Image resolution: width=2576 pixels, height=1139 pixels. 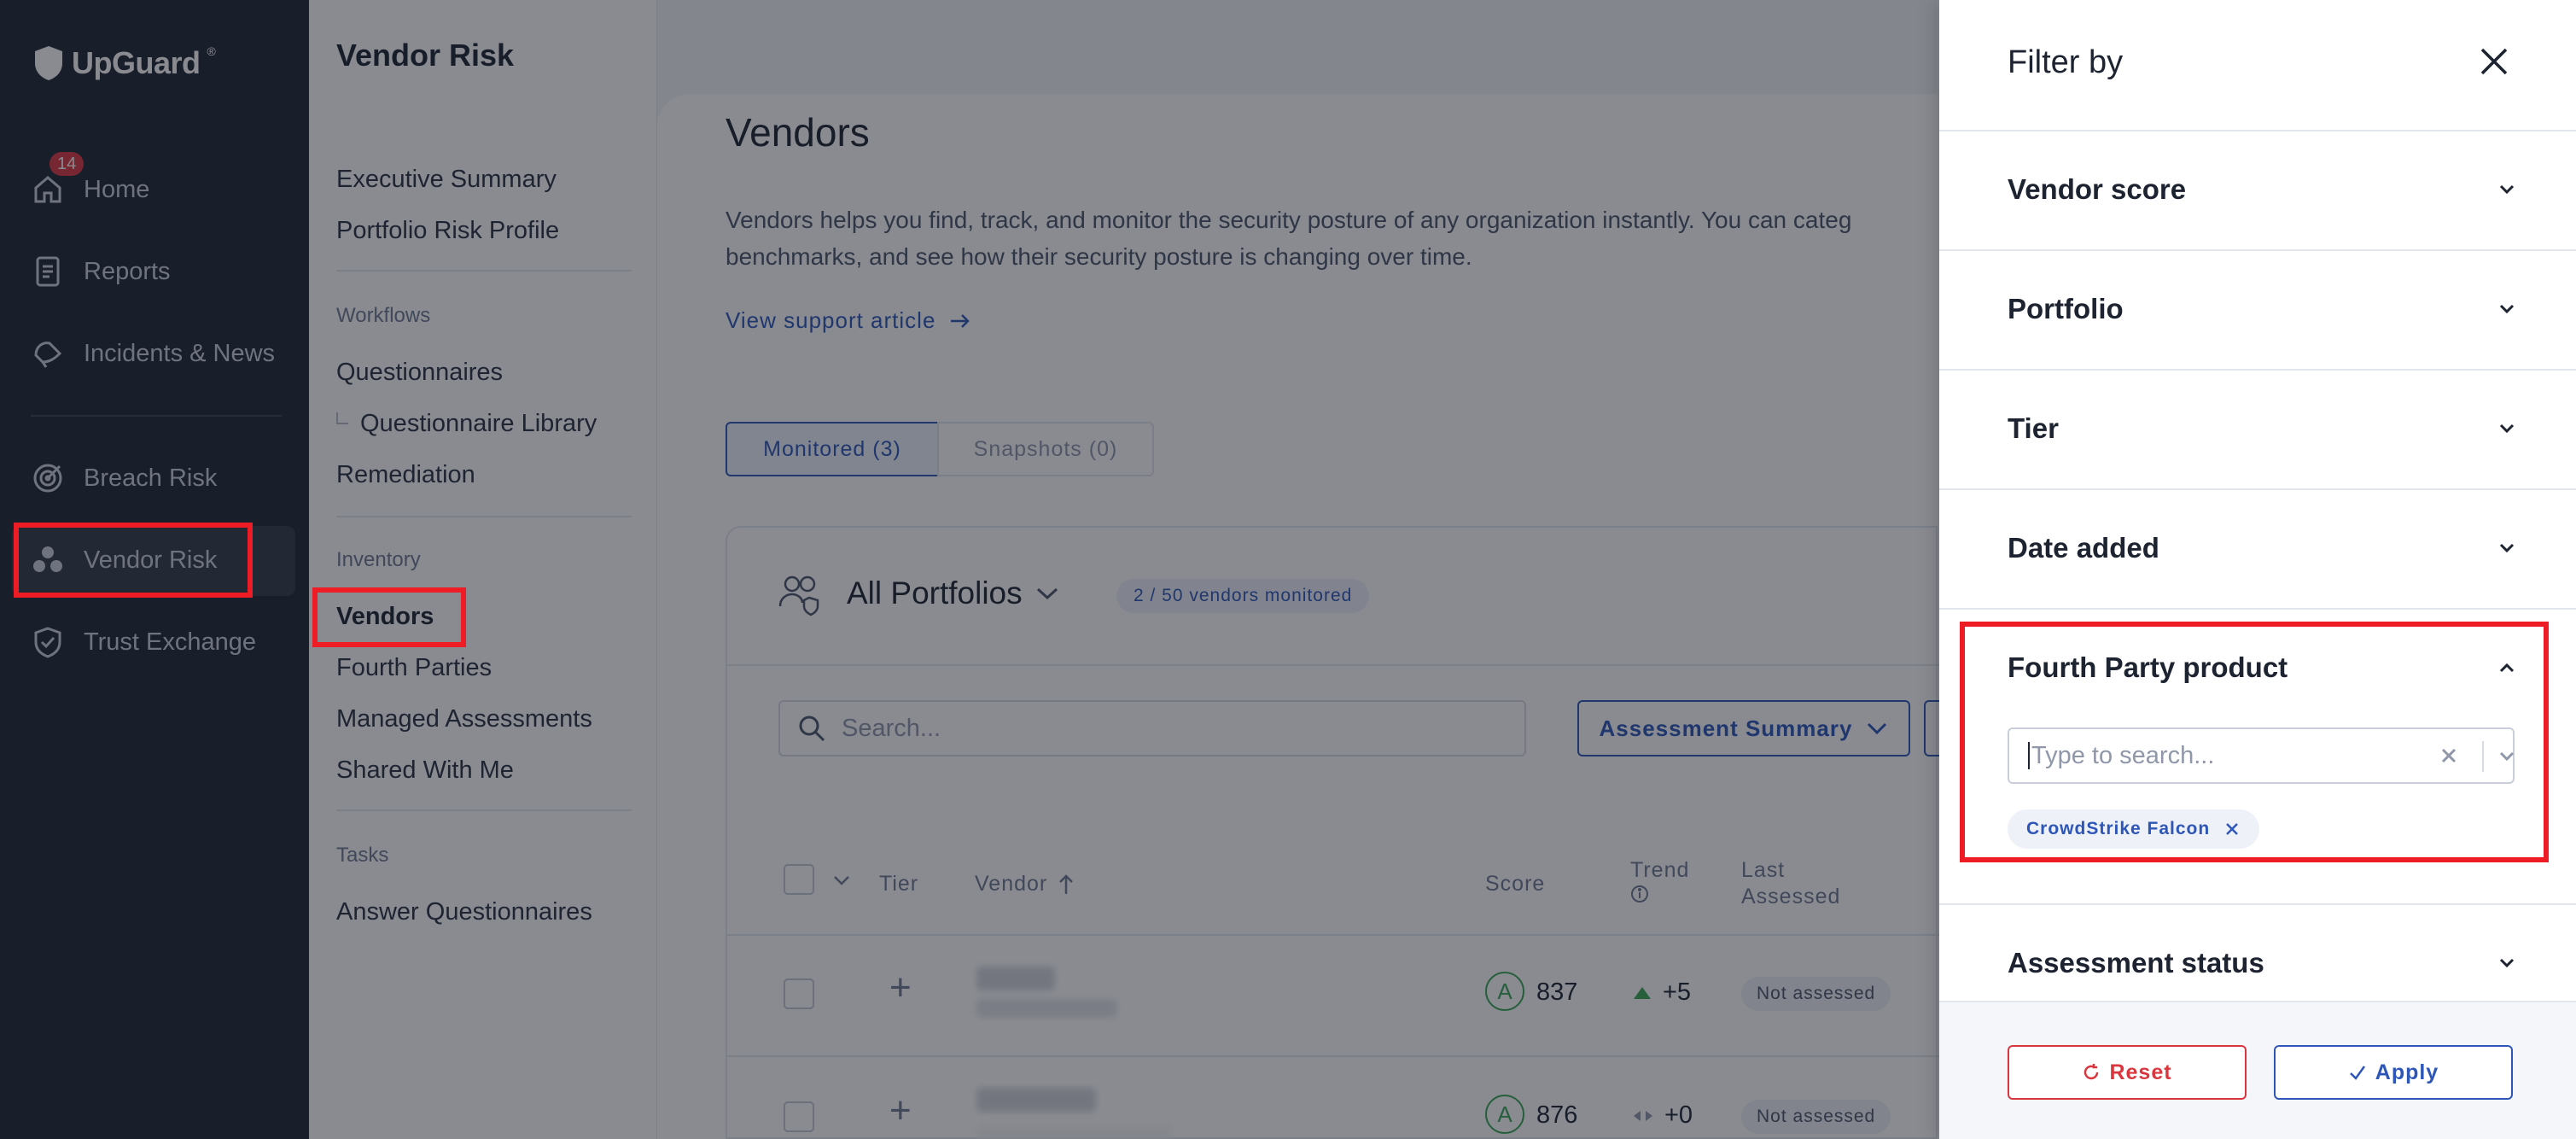 I want to click on remove-tag-icon, so click(x=2232, y=830).